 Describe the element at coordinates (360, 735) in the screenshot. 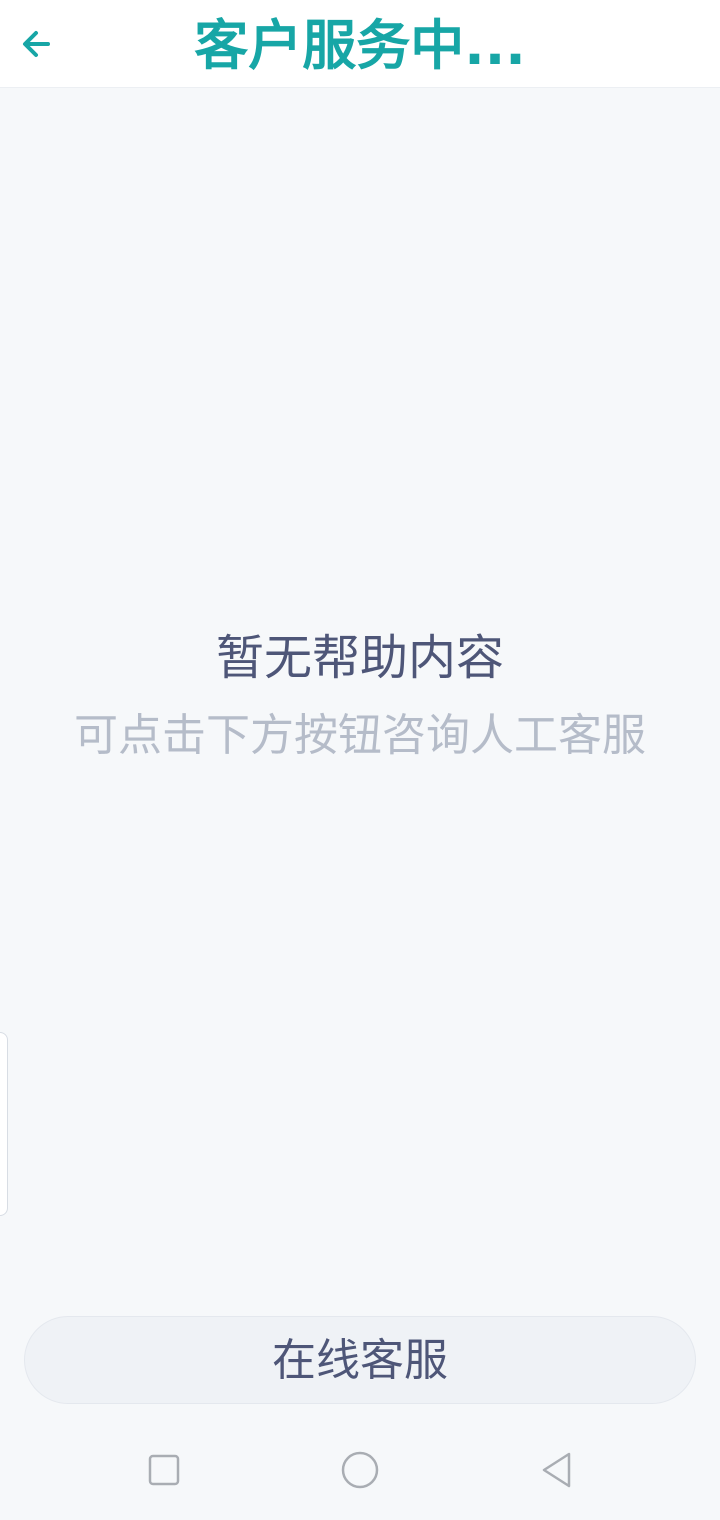

I see `empty-state-subtitle: 可点击下方按钮咨询人工客服` at that location.